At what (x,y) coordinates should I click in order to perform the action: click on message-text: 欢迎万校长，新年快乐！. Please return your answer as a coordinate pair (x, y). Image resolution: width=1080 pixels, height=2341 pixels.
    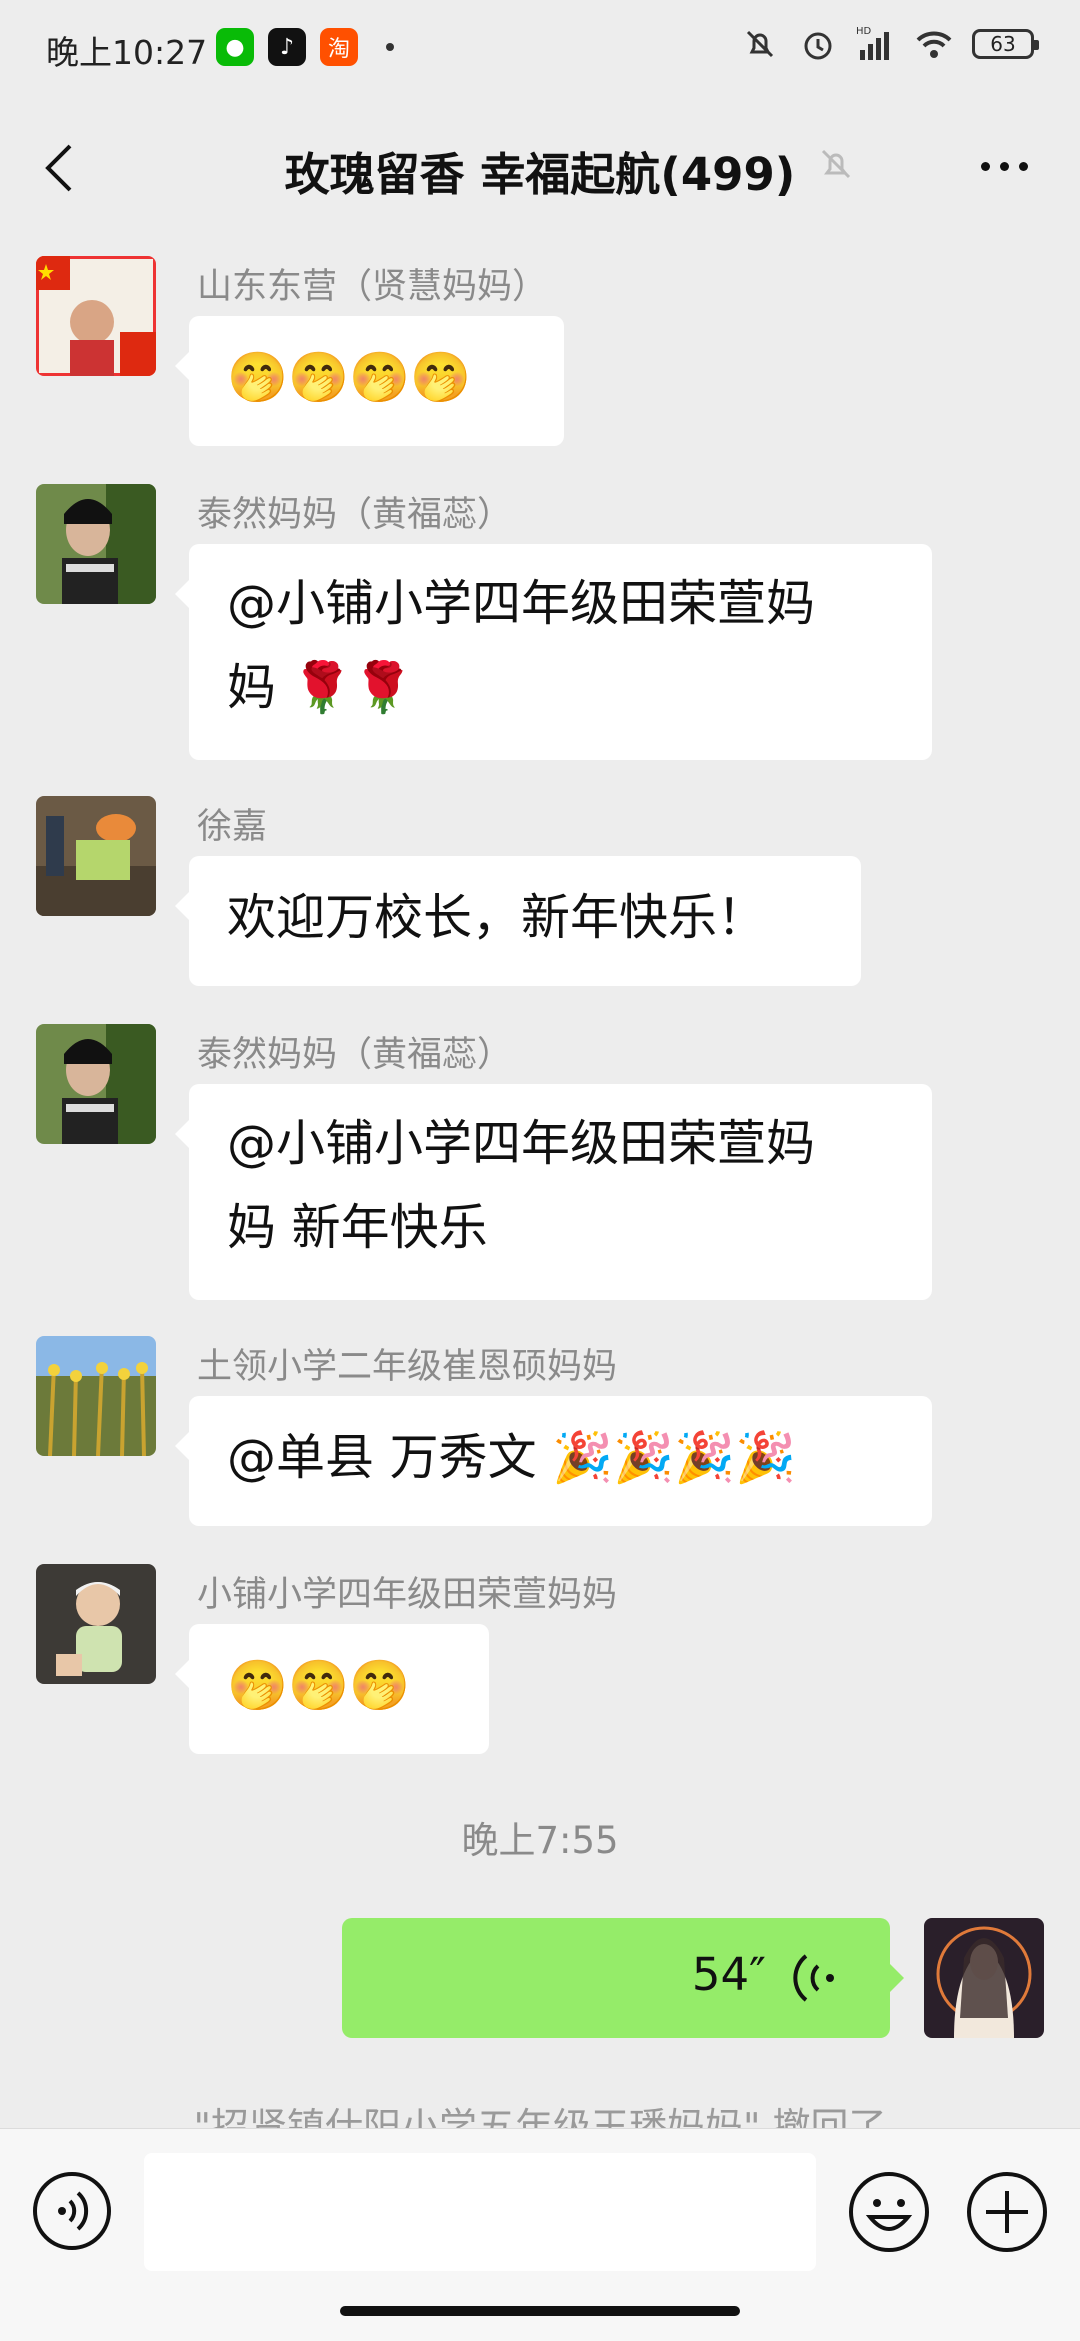
    Looking at the image, I should click on (497, 917).